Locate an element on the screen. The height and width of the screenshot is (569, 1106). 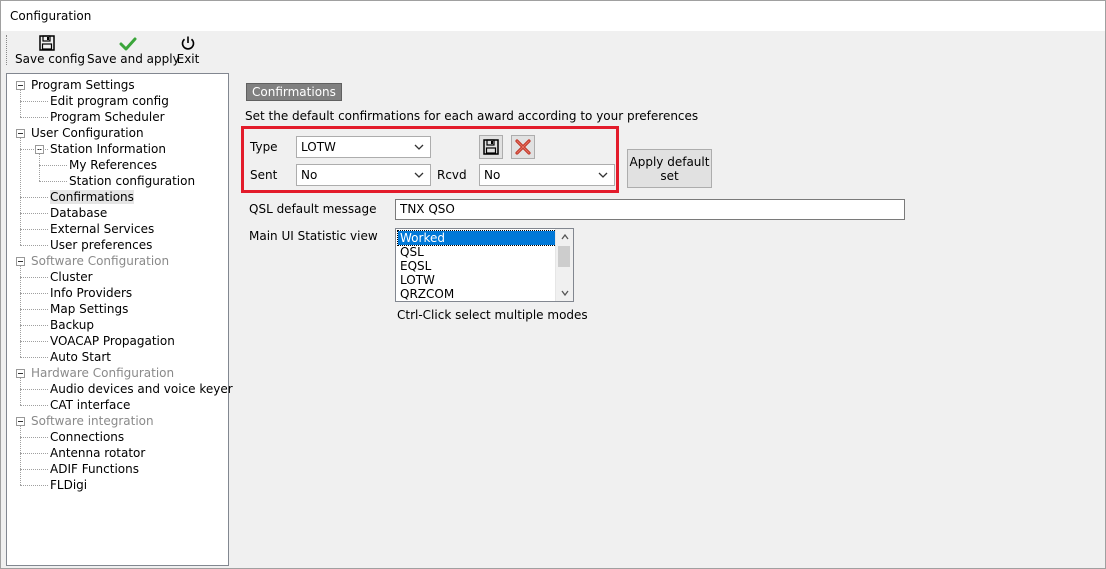
list-item: EQSL is located at coordinates (477, 266).